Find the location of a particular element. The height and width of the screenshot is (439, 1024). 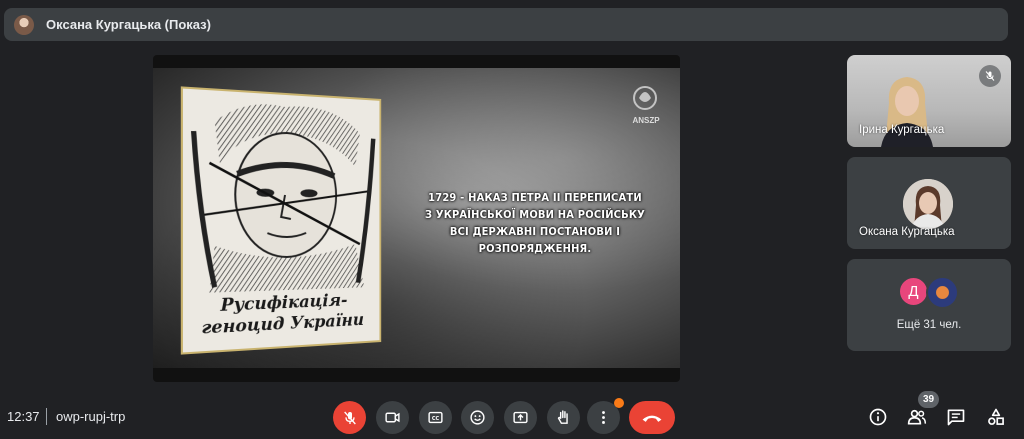

meeting-time: 12:37 is located at coordinates (23, 416).